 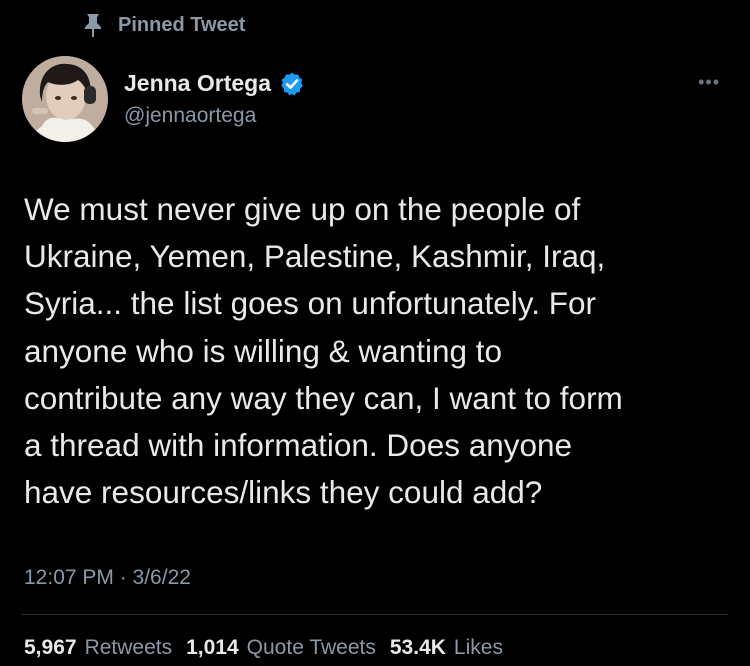 What do you see at coordinates (93, 25) in the screenshot?
I see `pin-icon` at bounding box center [93, 25].